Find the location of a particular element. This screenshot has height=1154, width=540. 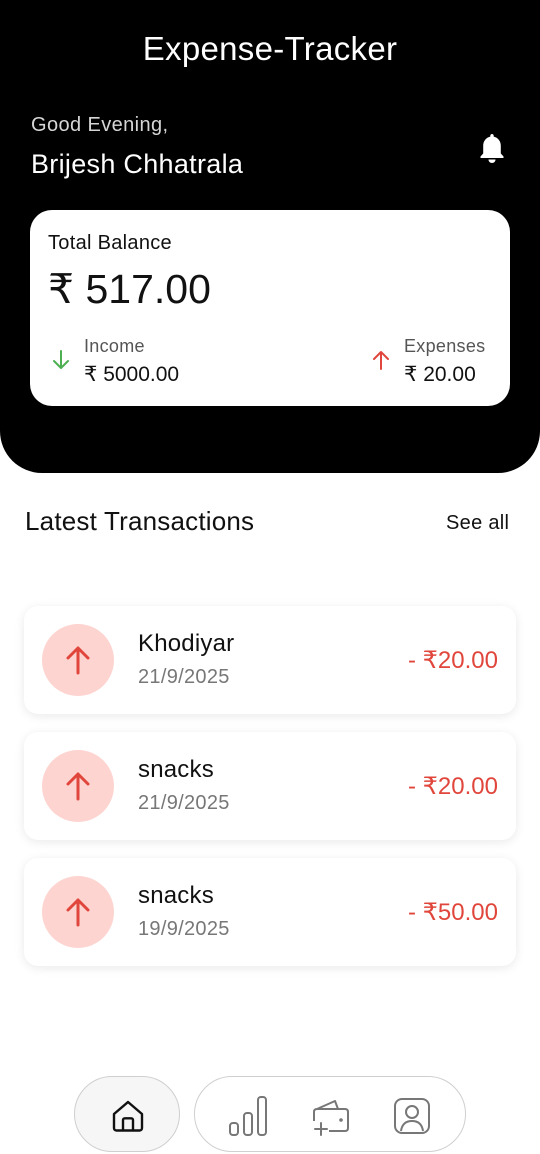

profile-icon is located at coordinates (412, 1116).